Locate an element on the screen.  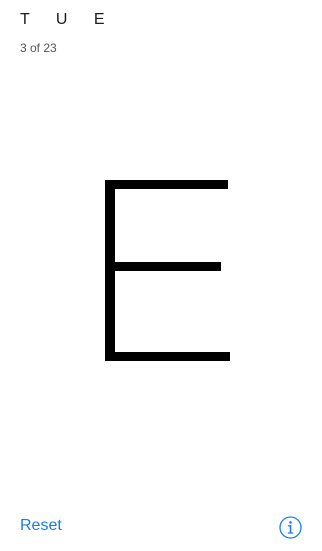
info-button is located at coordinates (290, 527).